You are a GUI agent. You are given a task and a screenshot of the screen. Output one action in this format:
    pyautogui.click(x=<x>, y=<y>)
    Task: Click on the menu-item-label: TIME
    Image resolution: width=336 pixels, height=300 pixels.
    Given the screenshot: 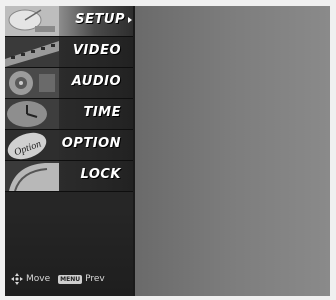 What is the action you would take?
    pyautogui.click(x=102, y=112)
    